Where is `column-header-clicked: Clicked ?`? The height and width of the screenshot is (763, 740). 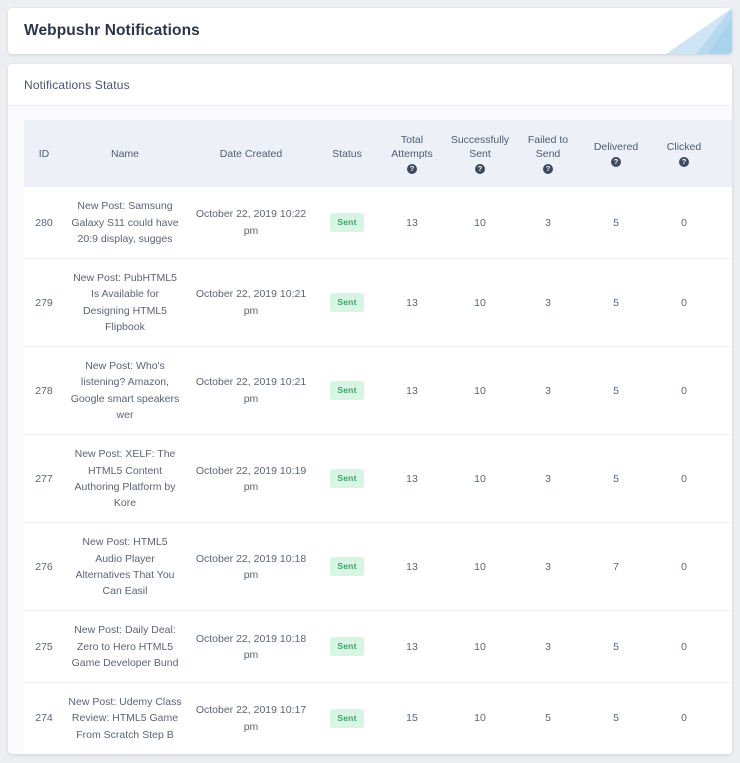 column-header-clicked: Clicked ? is located at coordinates (684, 154).